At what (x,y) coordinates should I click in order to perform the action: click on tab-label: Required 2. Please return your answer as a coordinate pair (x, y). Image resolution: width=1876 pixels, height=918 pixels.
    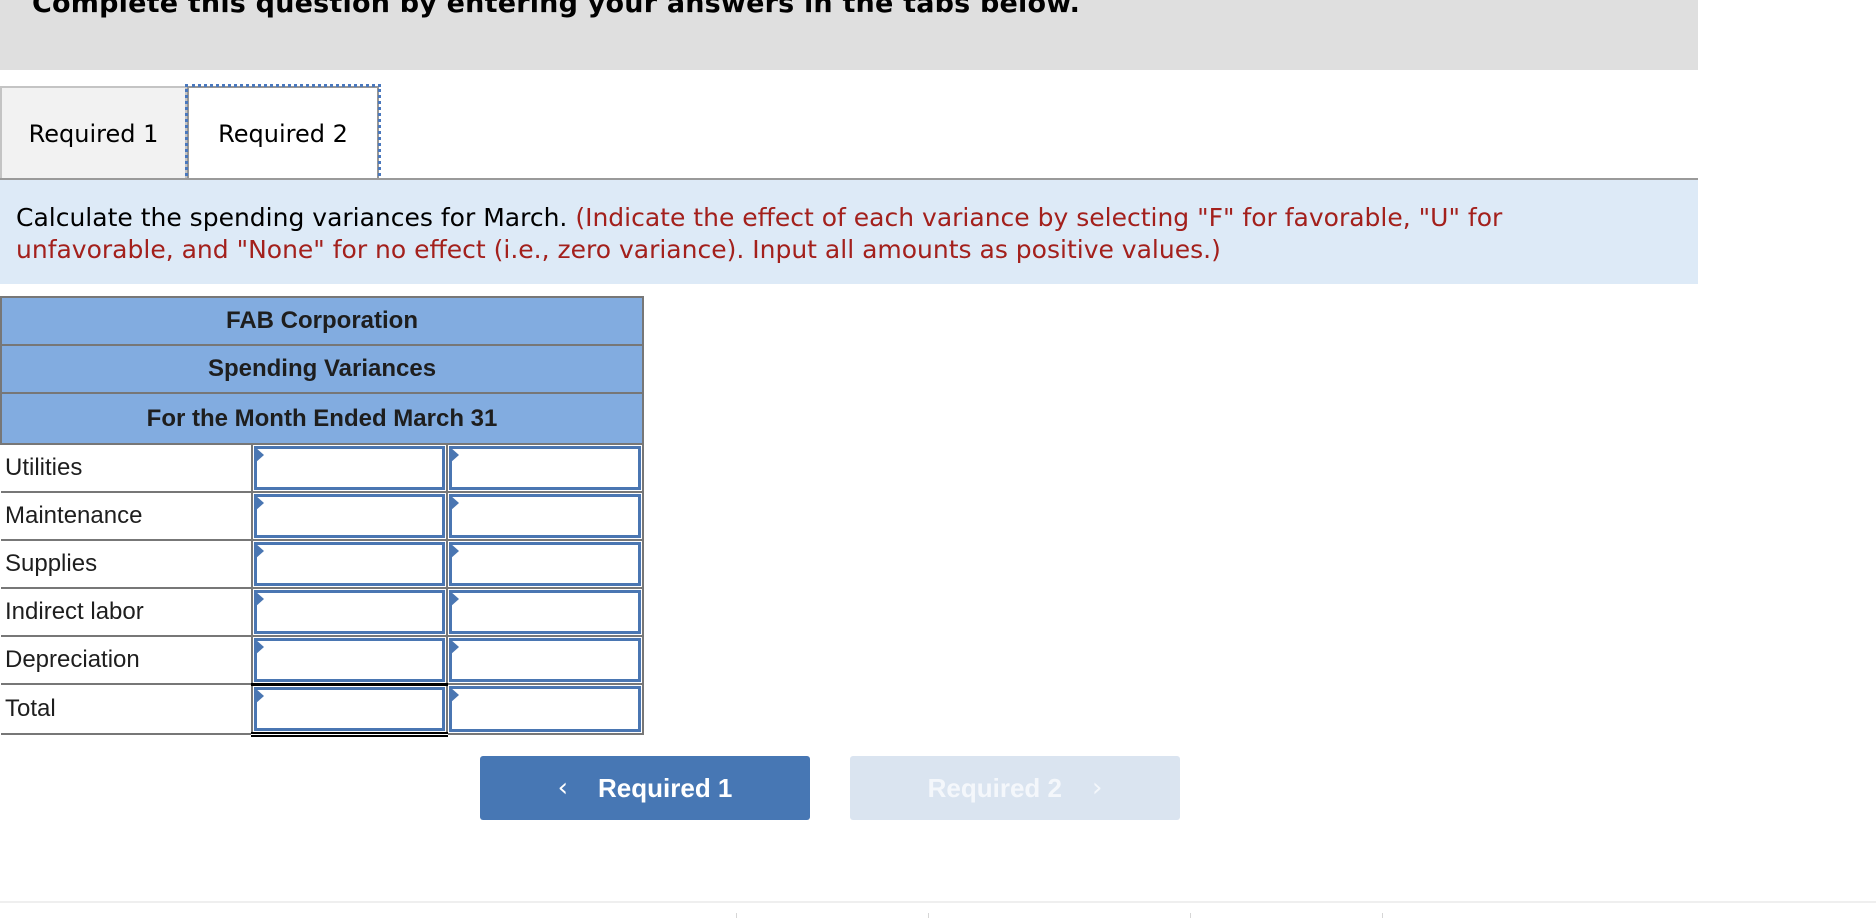
    Looking at the image, I should click on (283, 134).